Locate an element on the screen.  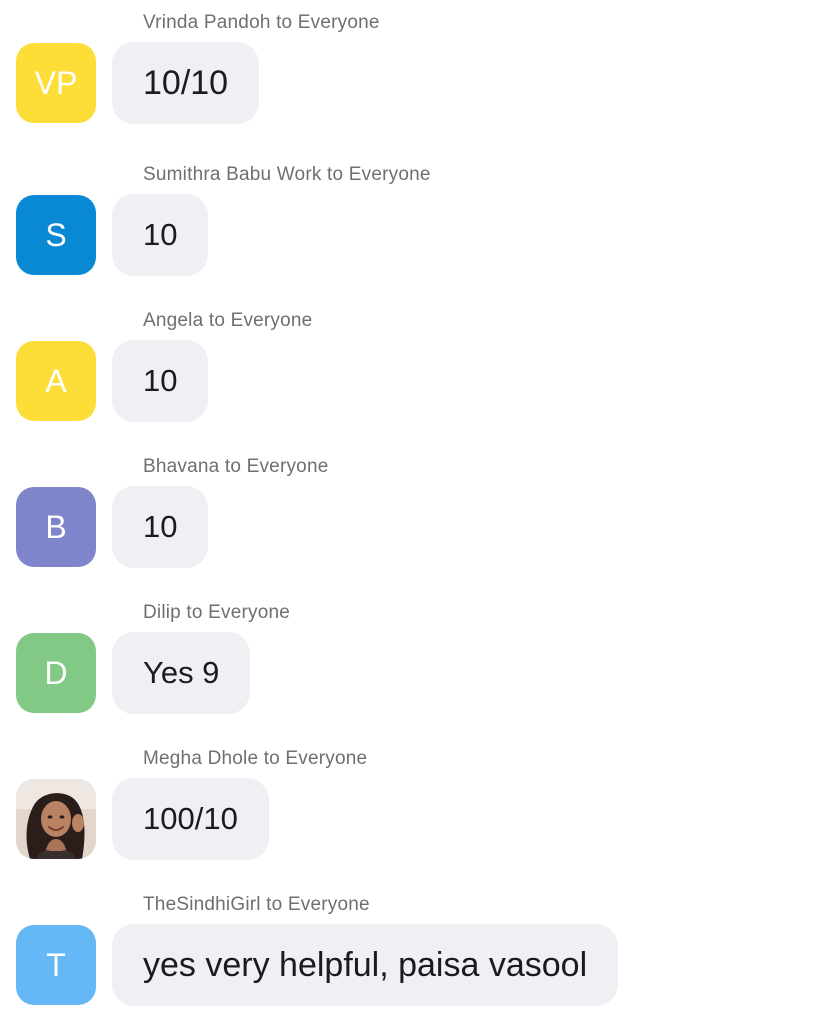
message-bubble: Yes 9 is located at coordinates (181, 673).